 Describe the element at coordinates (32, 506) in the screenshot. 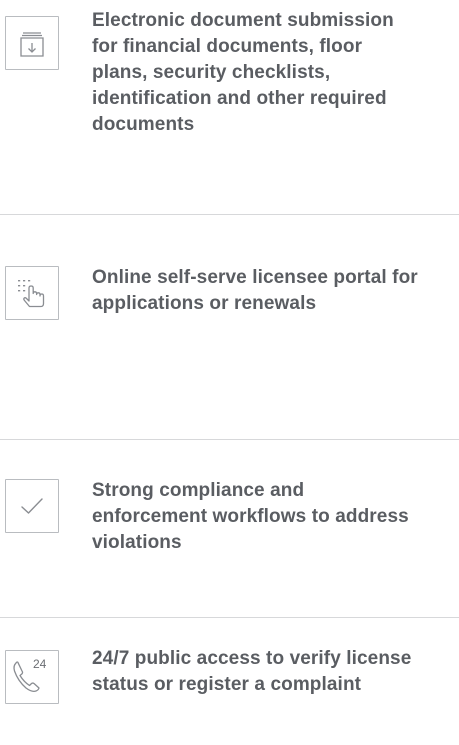

I see `checkmark-icon` at that location.